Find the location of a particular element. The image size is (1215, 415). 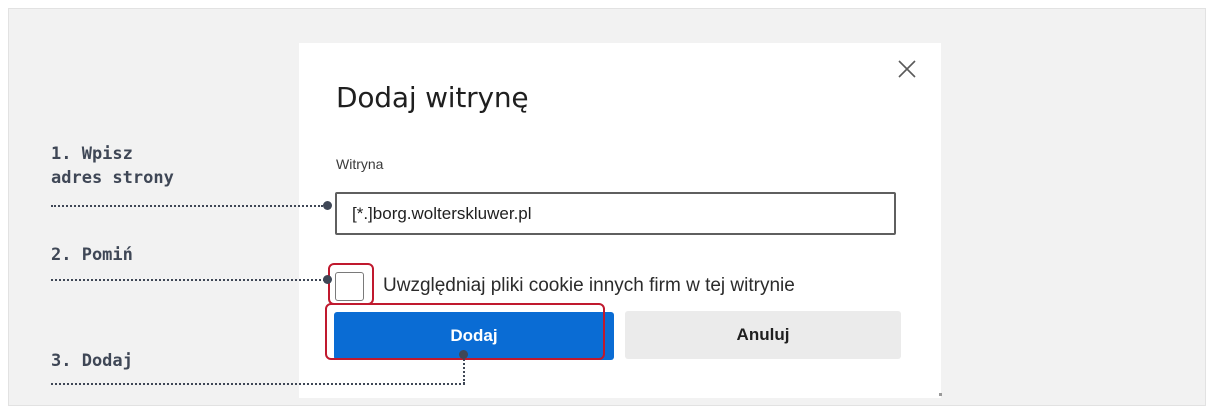

callout-step3-leader-vertical is located at coordinates (464, 370).